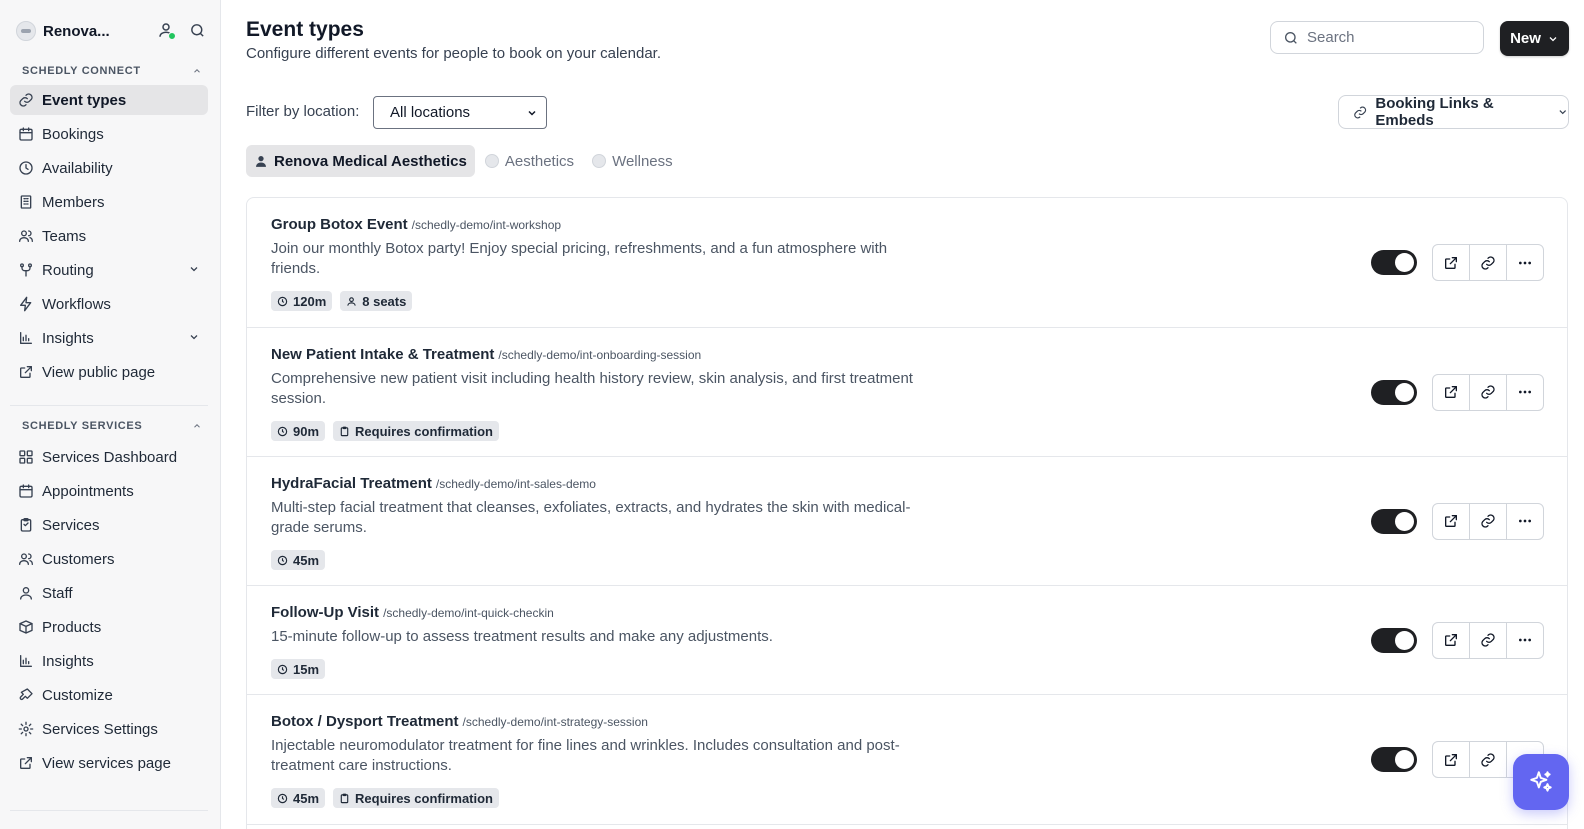  What do you see at coordinates (109, 763) in the screenshot?
I see `sidebar-item-view-services-page: View services page` at bounding box center [109, 763].